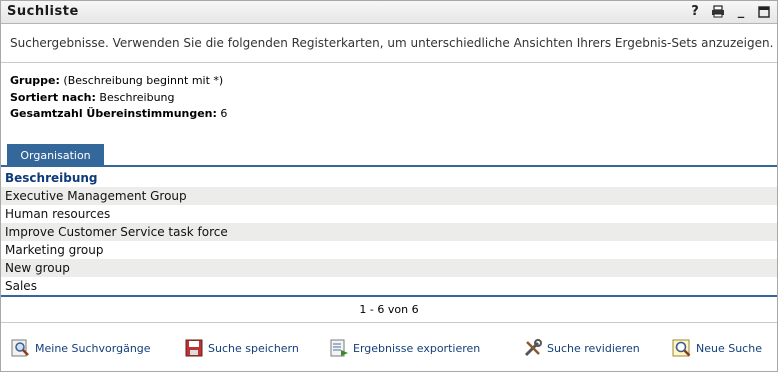 The width and height of the screenshot is (778, 372). I want to click on table-row: New group, so click(389, 268).